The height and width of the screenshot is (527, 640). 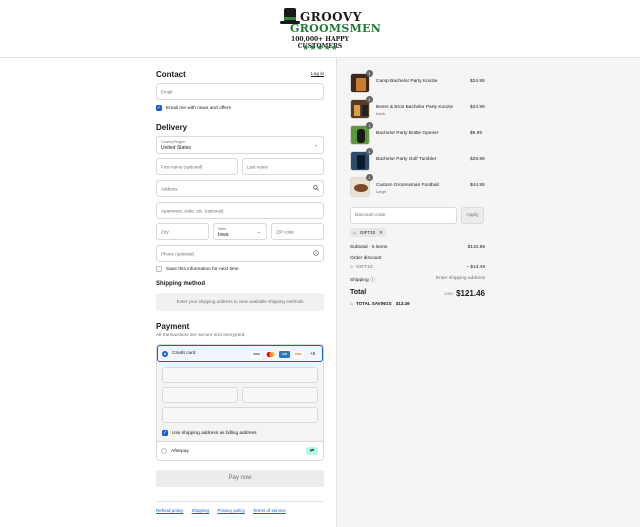 I want to click on item-price: $9.99, so click(x=476, y=133).